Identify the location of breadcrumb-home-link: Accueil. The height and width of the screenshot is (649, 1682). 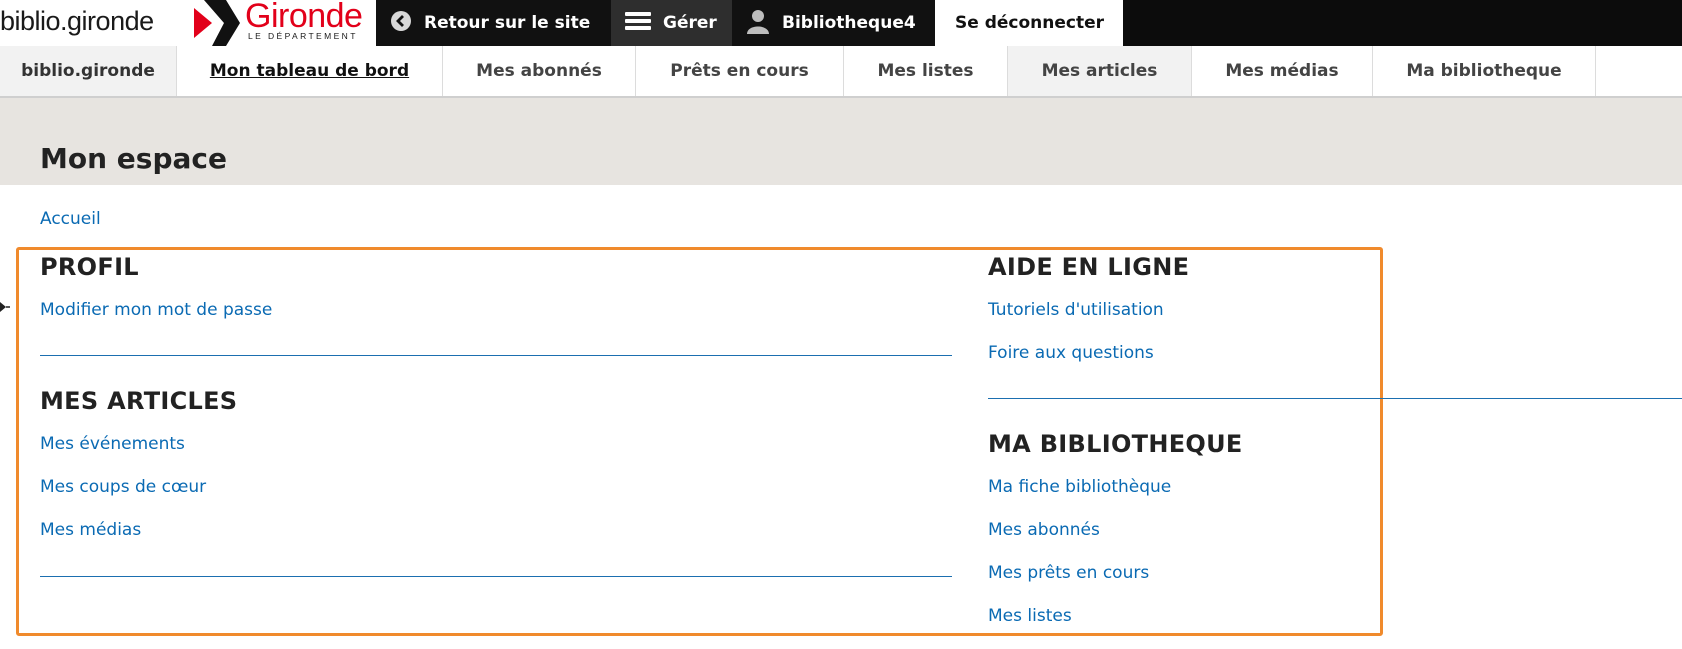
(70, 219).